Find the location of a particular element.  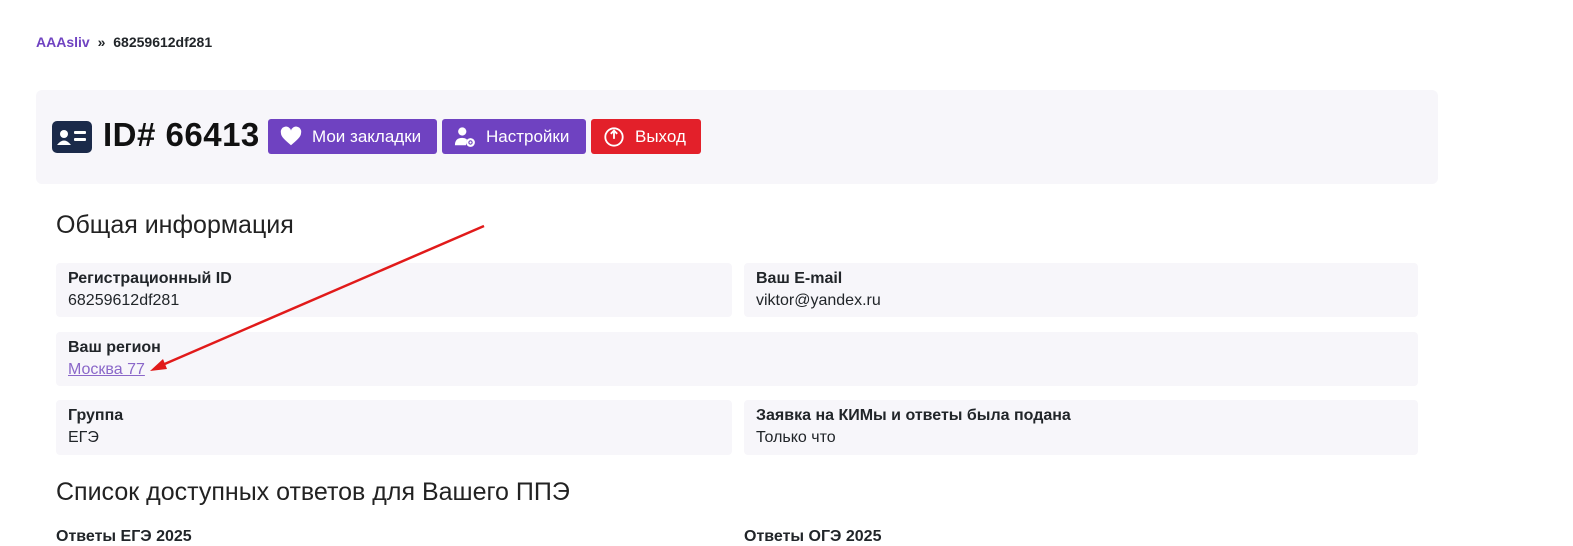

page-title: ID# 66413 is located at coordinates (181, 134).